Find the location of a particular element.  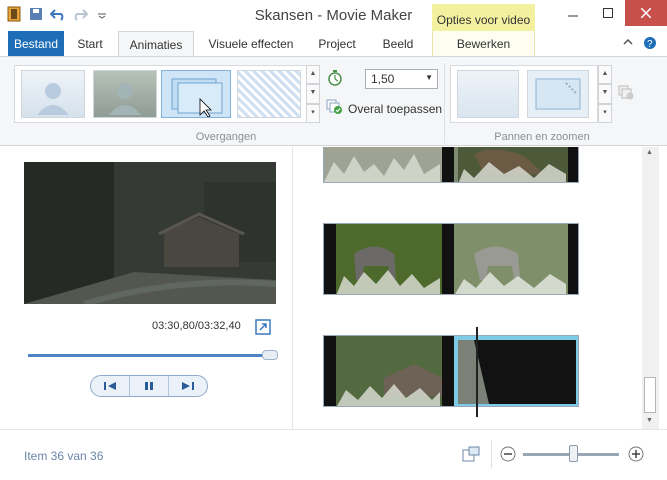

transition-thumb-dissolve is located at coordinates (269, 94).